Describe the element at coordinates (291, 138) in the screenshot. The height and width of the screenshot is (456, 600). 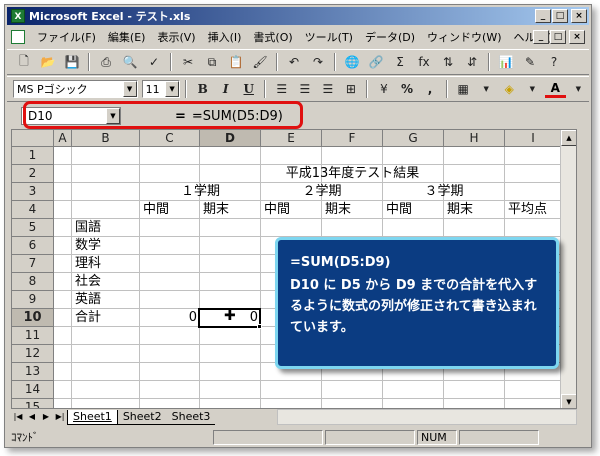
I see `column-header-e: E` at that location.